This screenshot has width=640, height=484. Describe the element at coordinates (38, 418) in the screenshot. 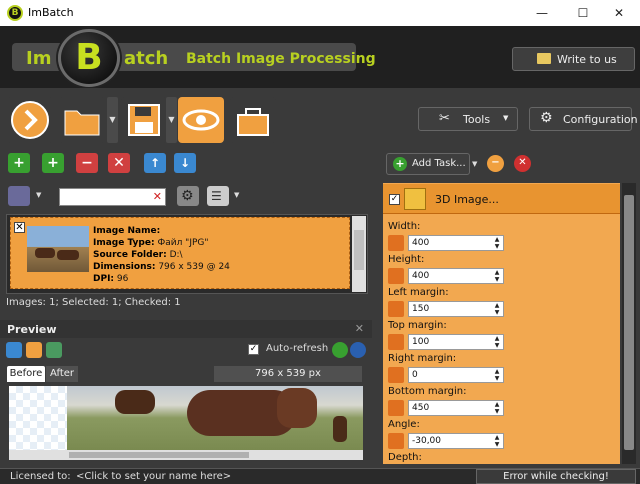

I see `transparency-checker` at that location.